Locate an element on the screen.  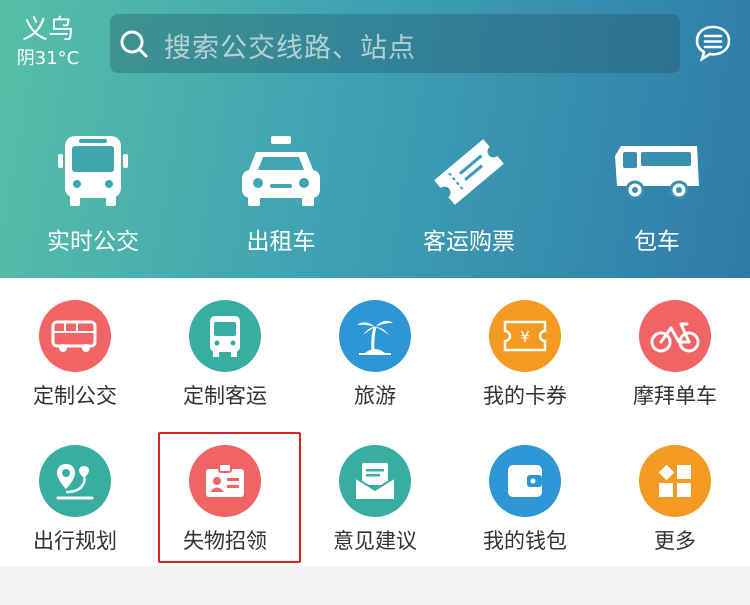
search-bar: 搜索公交线路、站点 is located at coordinates (395, 43).